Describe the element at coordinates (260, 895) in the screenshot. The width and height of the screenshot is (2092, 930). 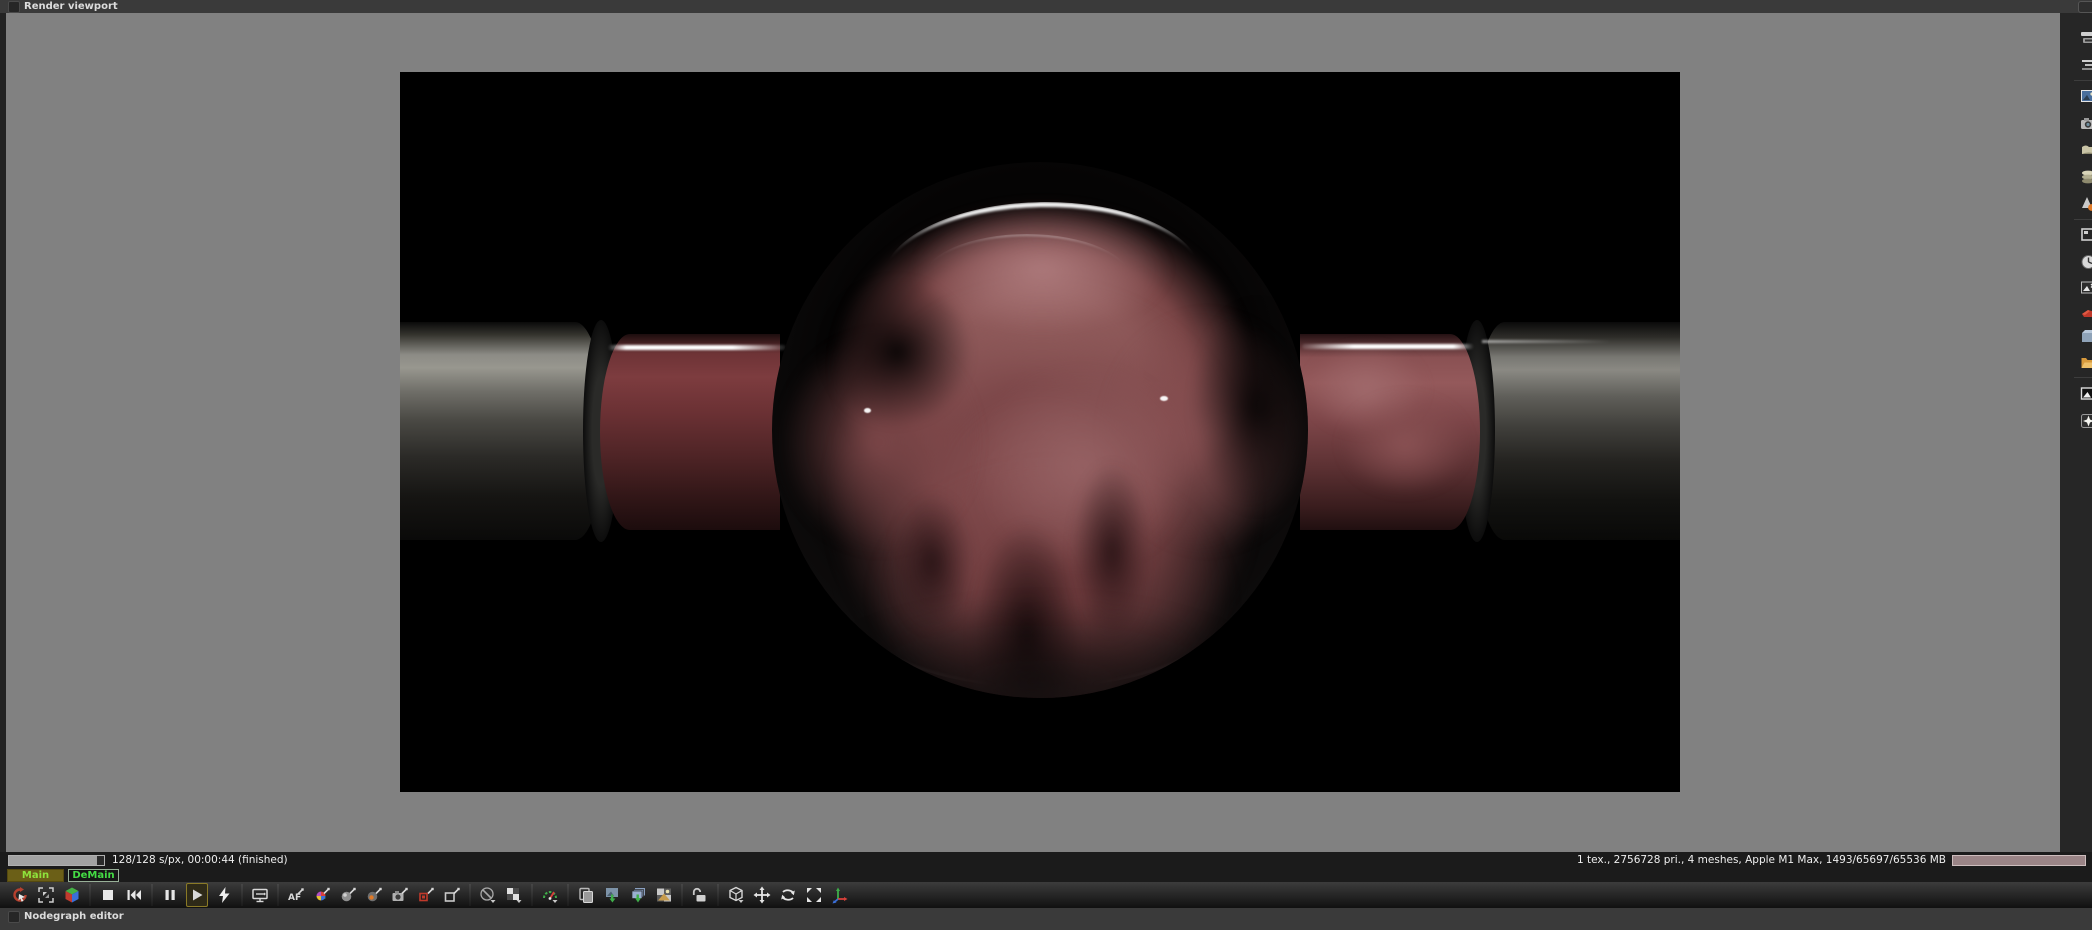
I see `subsampling-display-icon` at that location.